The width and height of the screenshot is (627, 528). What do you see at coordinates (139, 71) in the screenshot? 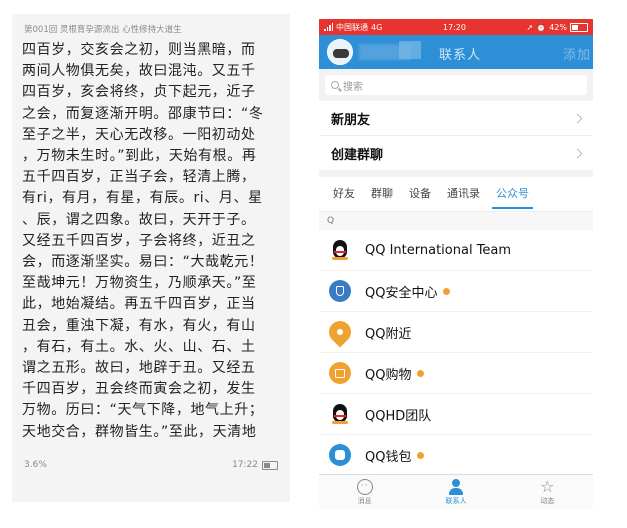
I see `text-line: 两间人物俱无矣，故曰混沌。又五千` at bounding box center [139, 71].